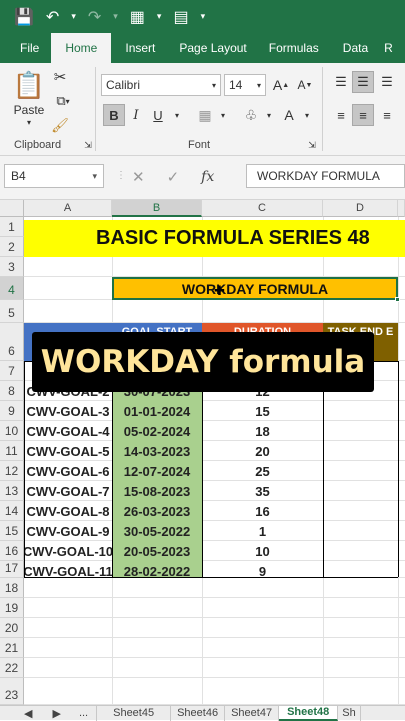 Image resolution: width=405 pixels, height=721 pixels. What do you see at coordinates (54, 176) in the screenshot?
I see `name-box: B4 ▾` at bounding box center [54, 176].